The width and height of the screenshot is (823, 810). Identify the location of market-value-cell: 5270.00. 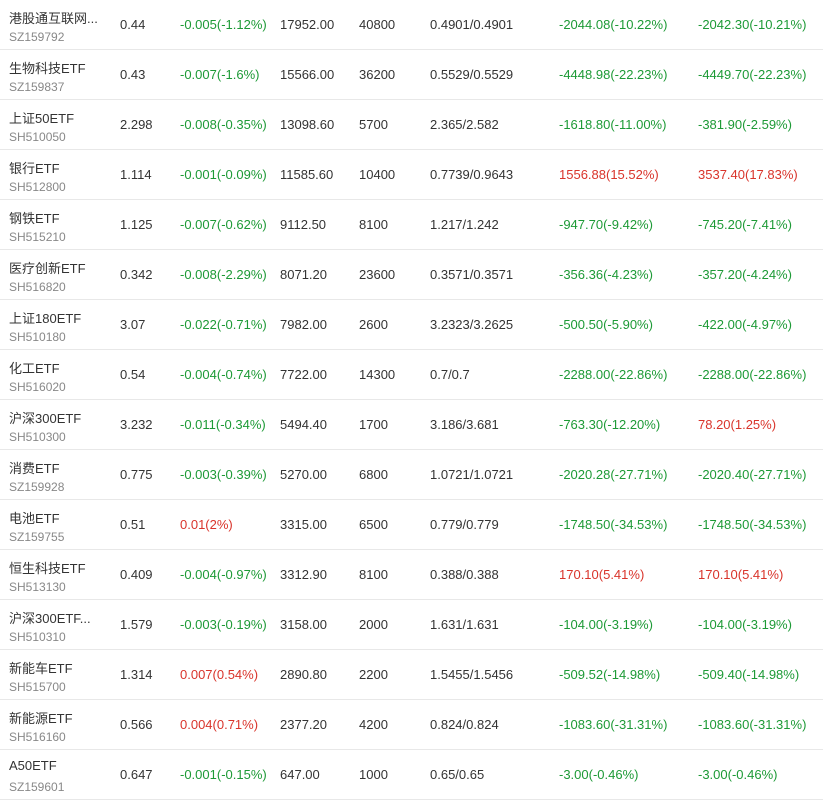
(303, 474).